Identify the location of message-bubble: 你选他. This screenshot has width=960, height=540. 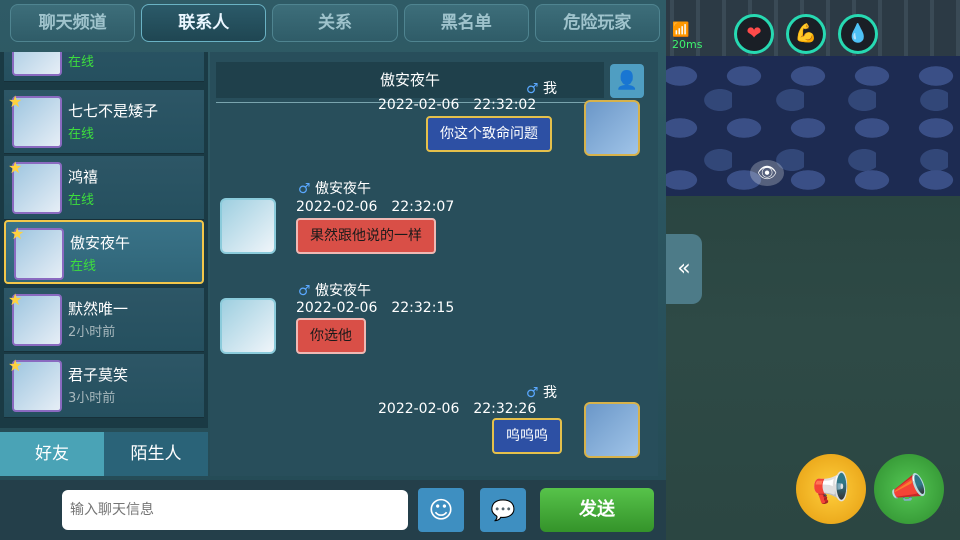
(331, 336).